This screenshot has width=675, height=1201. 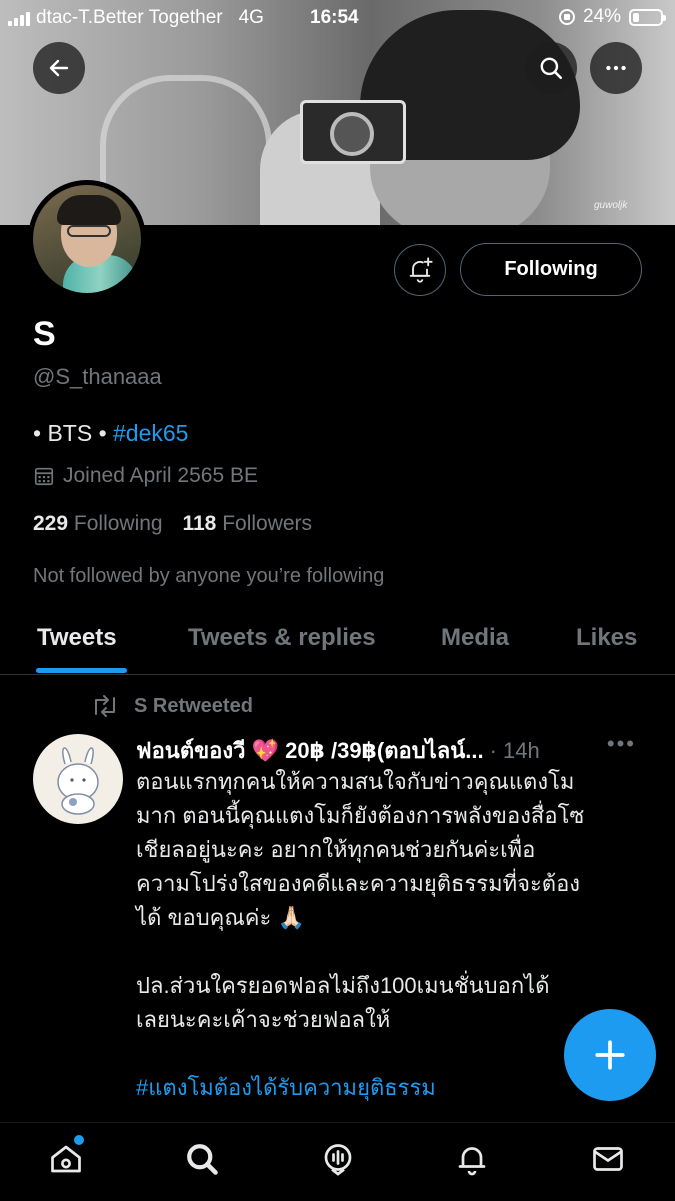 What do you see at coordinates (251, 17) in the screenshot?
I see `network-label: 4G` at bounding box center [251, 17].